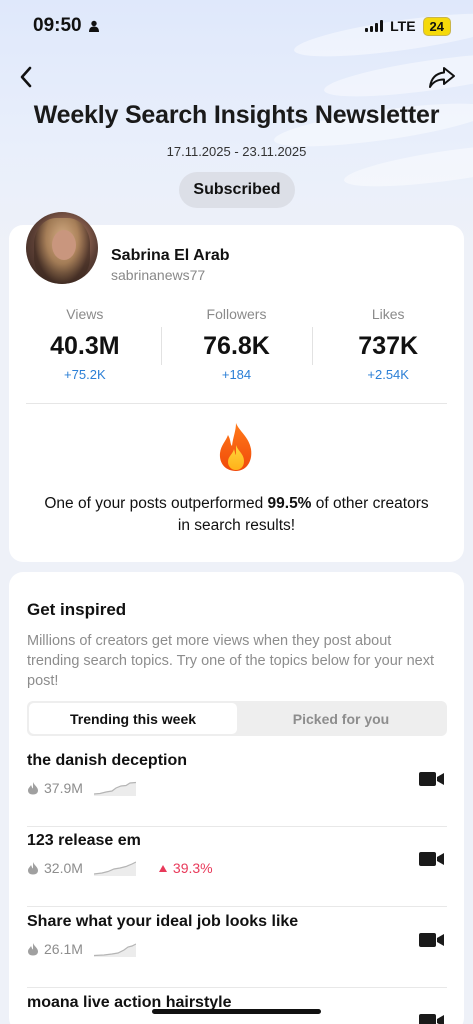  What do you see at coordinates (85, 374) in the screenshot?
I see `stat-delta: +75.2K` at bounding box center [85, 374].